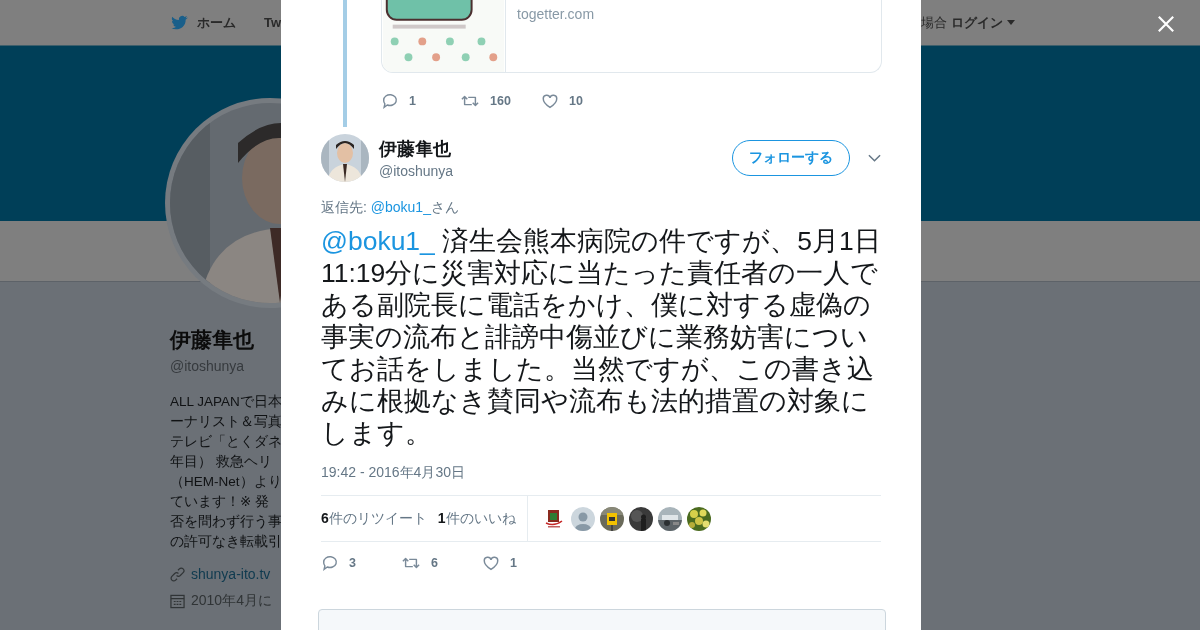  I want to click on link-icon, so click(177, 574).